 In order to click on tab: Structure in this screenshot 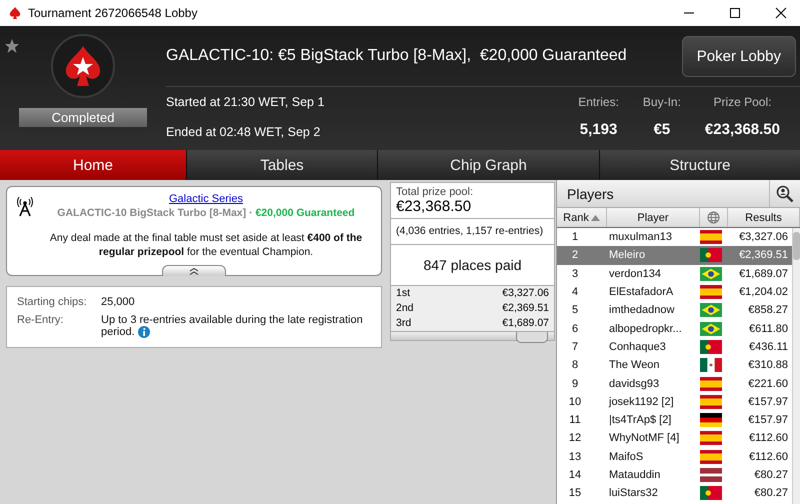, I will do `click(700, 165)`.